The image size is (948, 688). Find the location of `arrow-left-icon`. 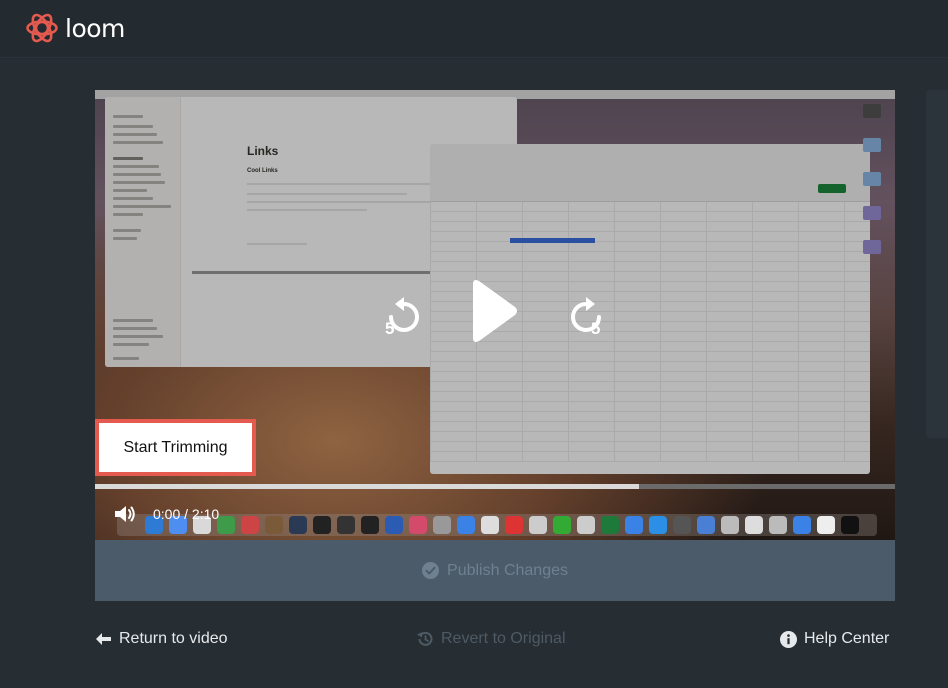

arrow-left-icon is located at coordinates (103, 639).